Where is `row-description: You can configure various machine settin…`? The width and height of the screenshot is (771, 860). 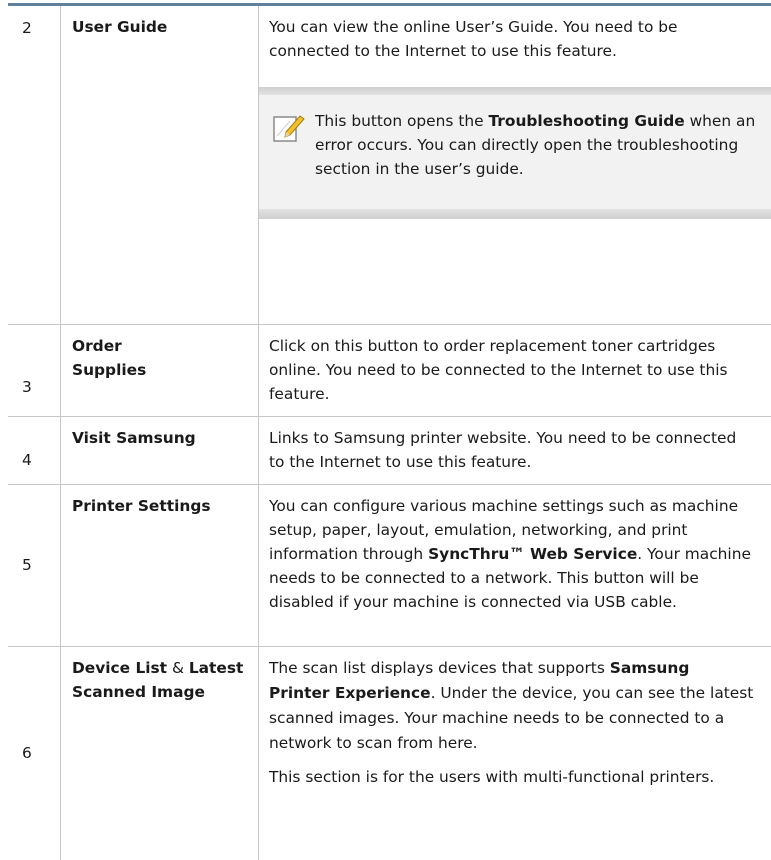
row-description: You can configure various machine settin… is located at coordinates (515, 565).